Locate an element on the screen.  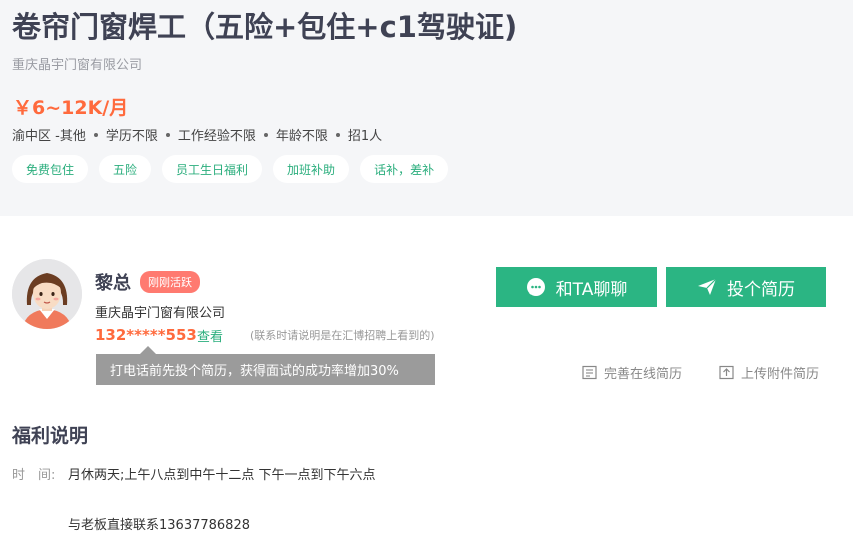
recruiter-name: 黎总 is located at coordinates (113, 283).